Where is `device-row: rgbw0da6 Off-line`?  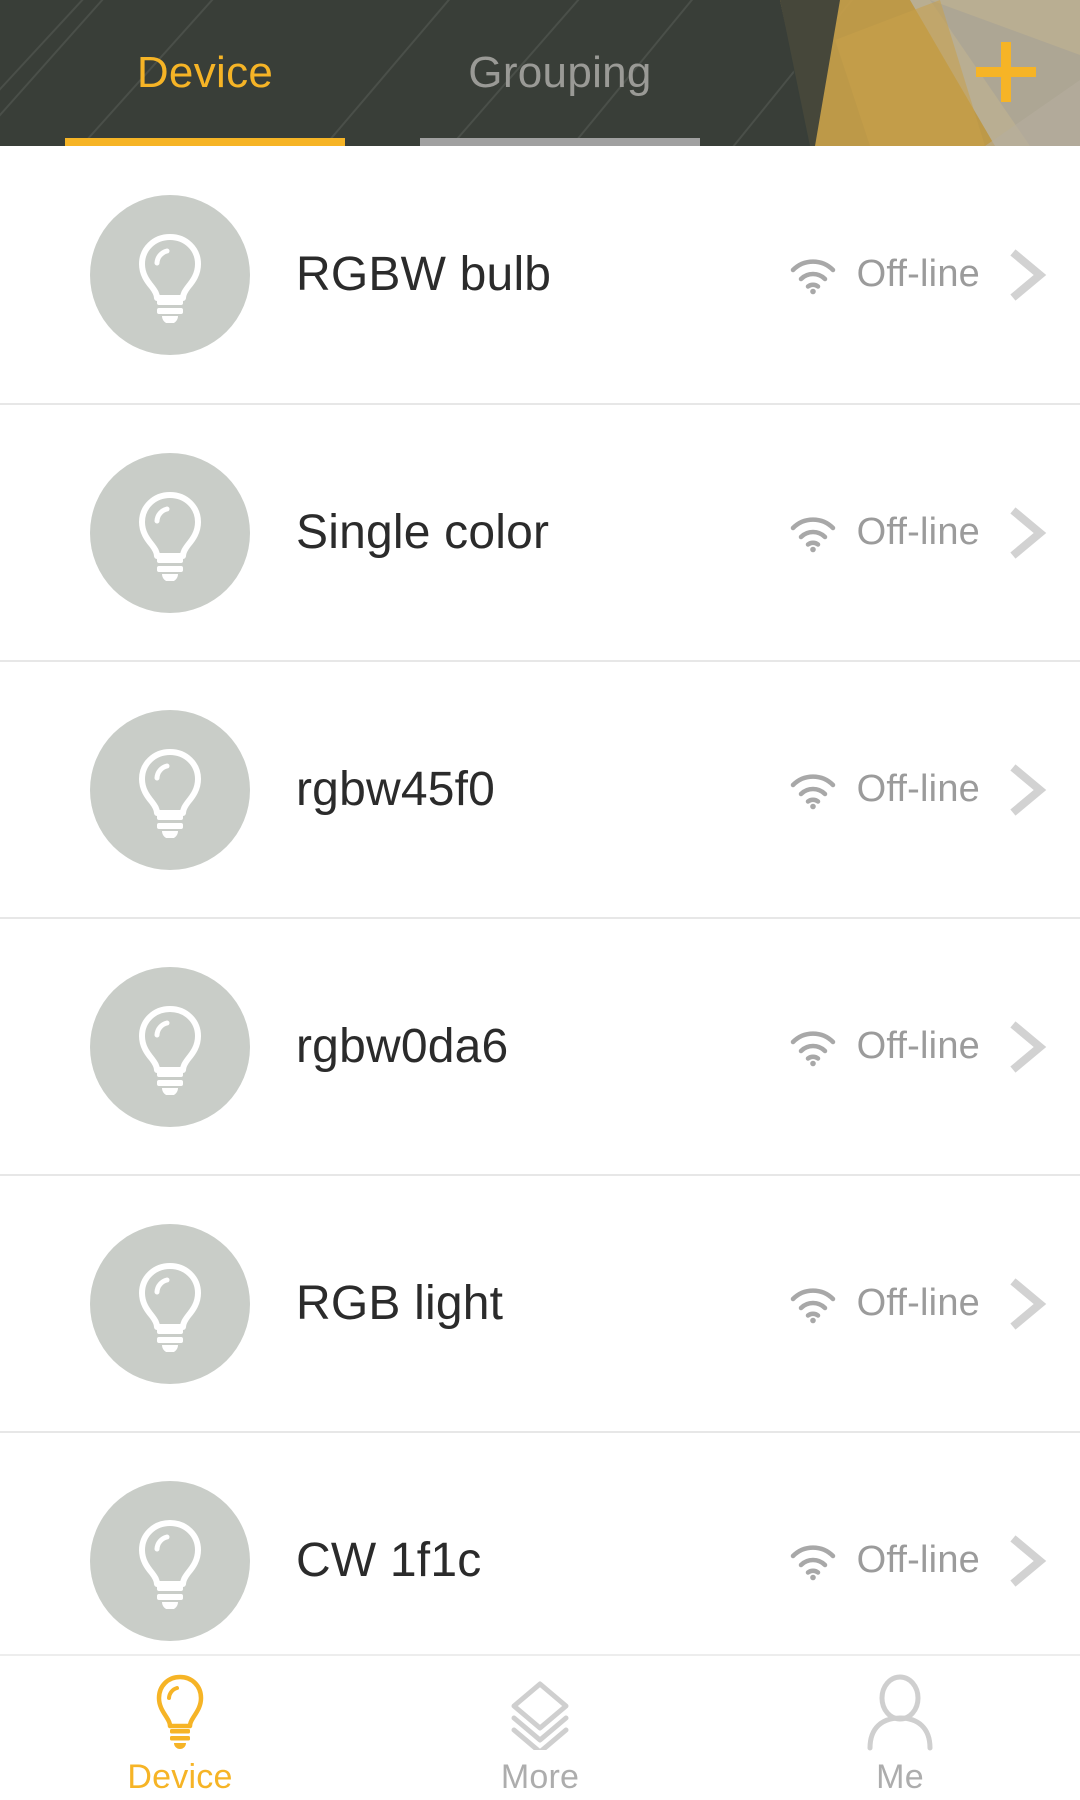 device-row: rgbw0da6 Off-line is located at coordinates (540, 1045).